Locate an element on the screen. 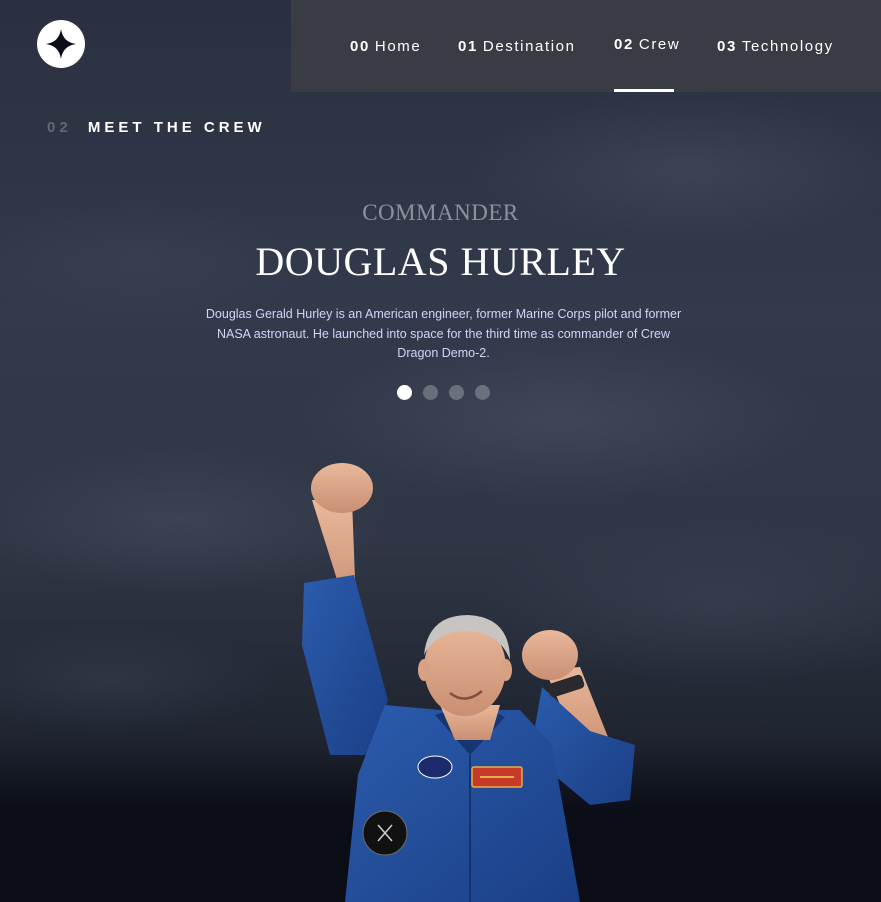 Image resolution: width=881 pixels, height=902 pixels. nav-technology: 03 Technology is located at coordinates (775, 46).